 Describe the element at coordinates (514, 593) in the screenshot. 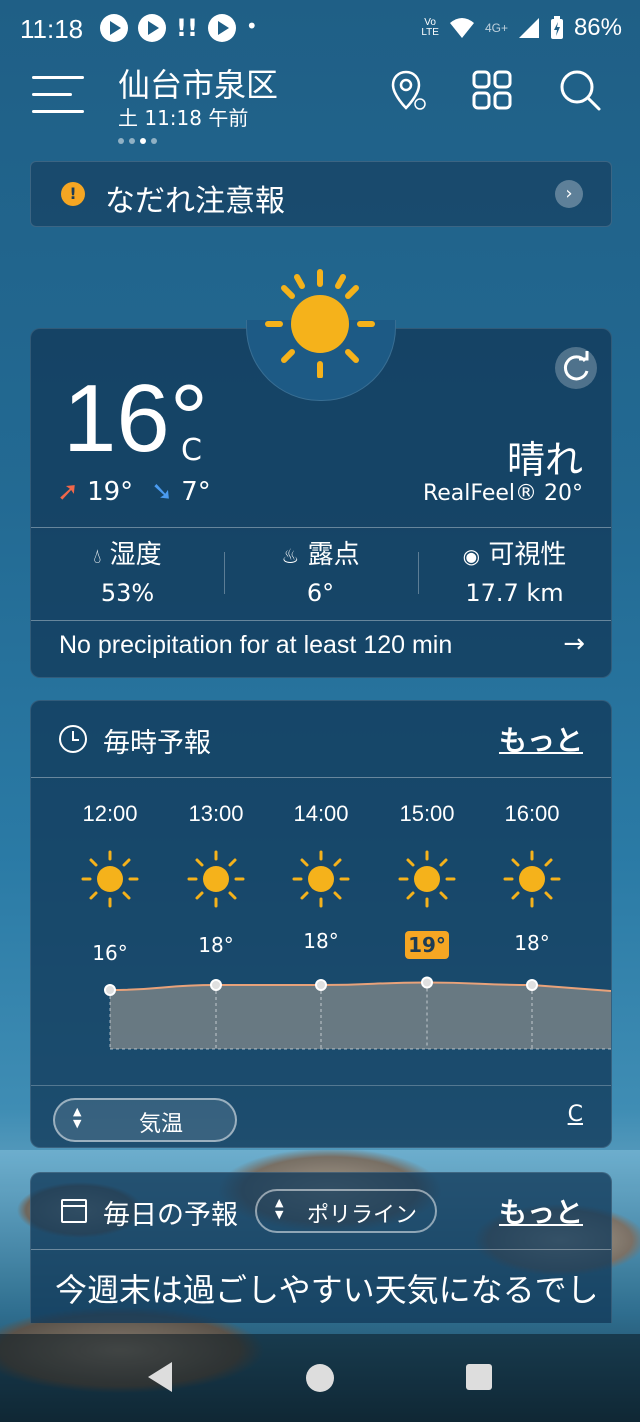

I see `visibility-value: 17.7 km` at that location.